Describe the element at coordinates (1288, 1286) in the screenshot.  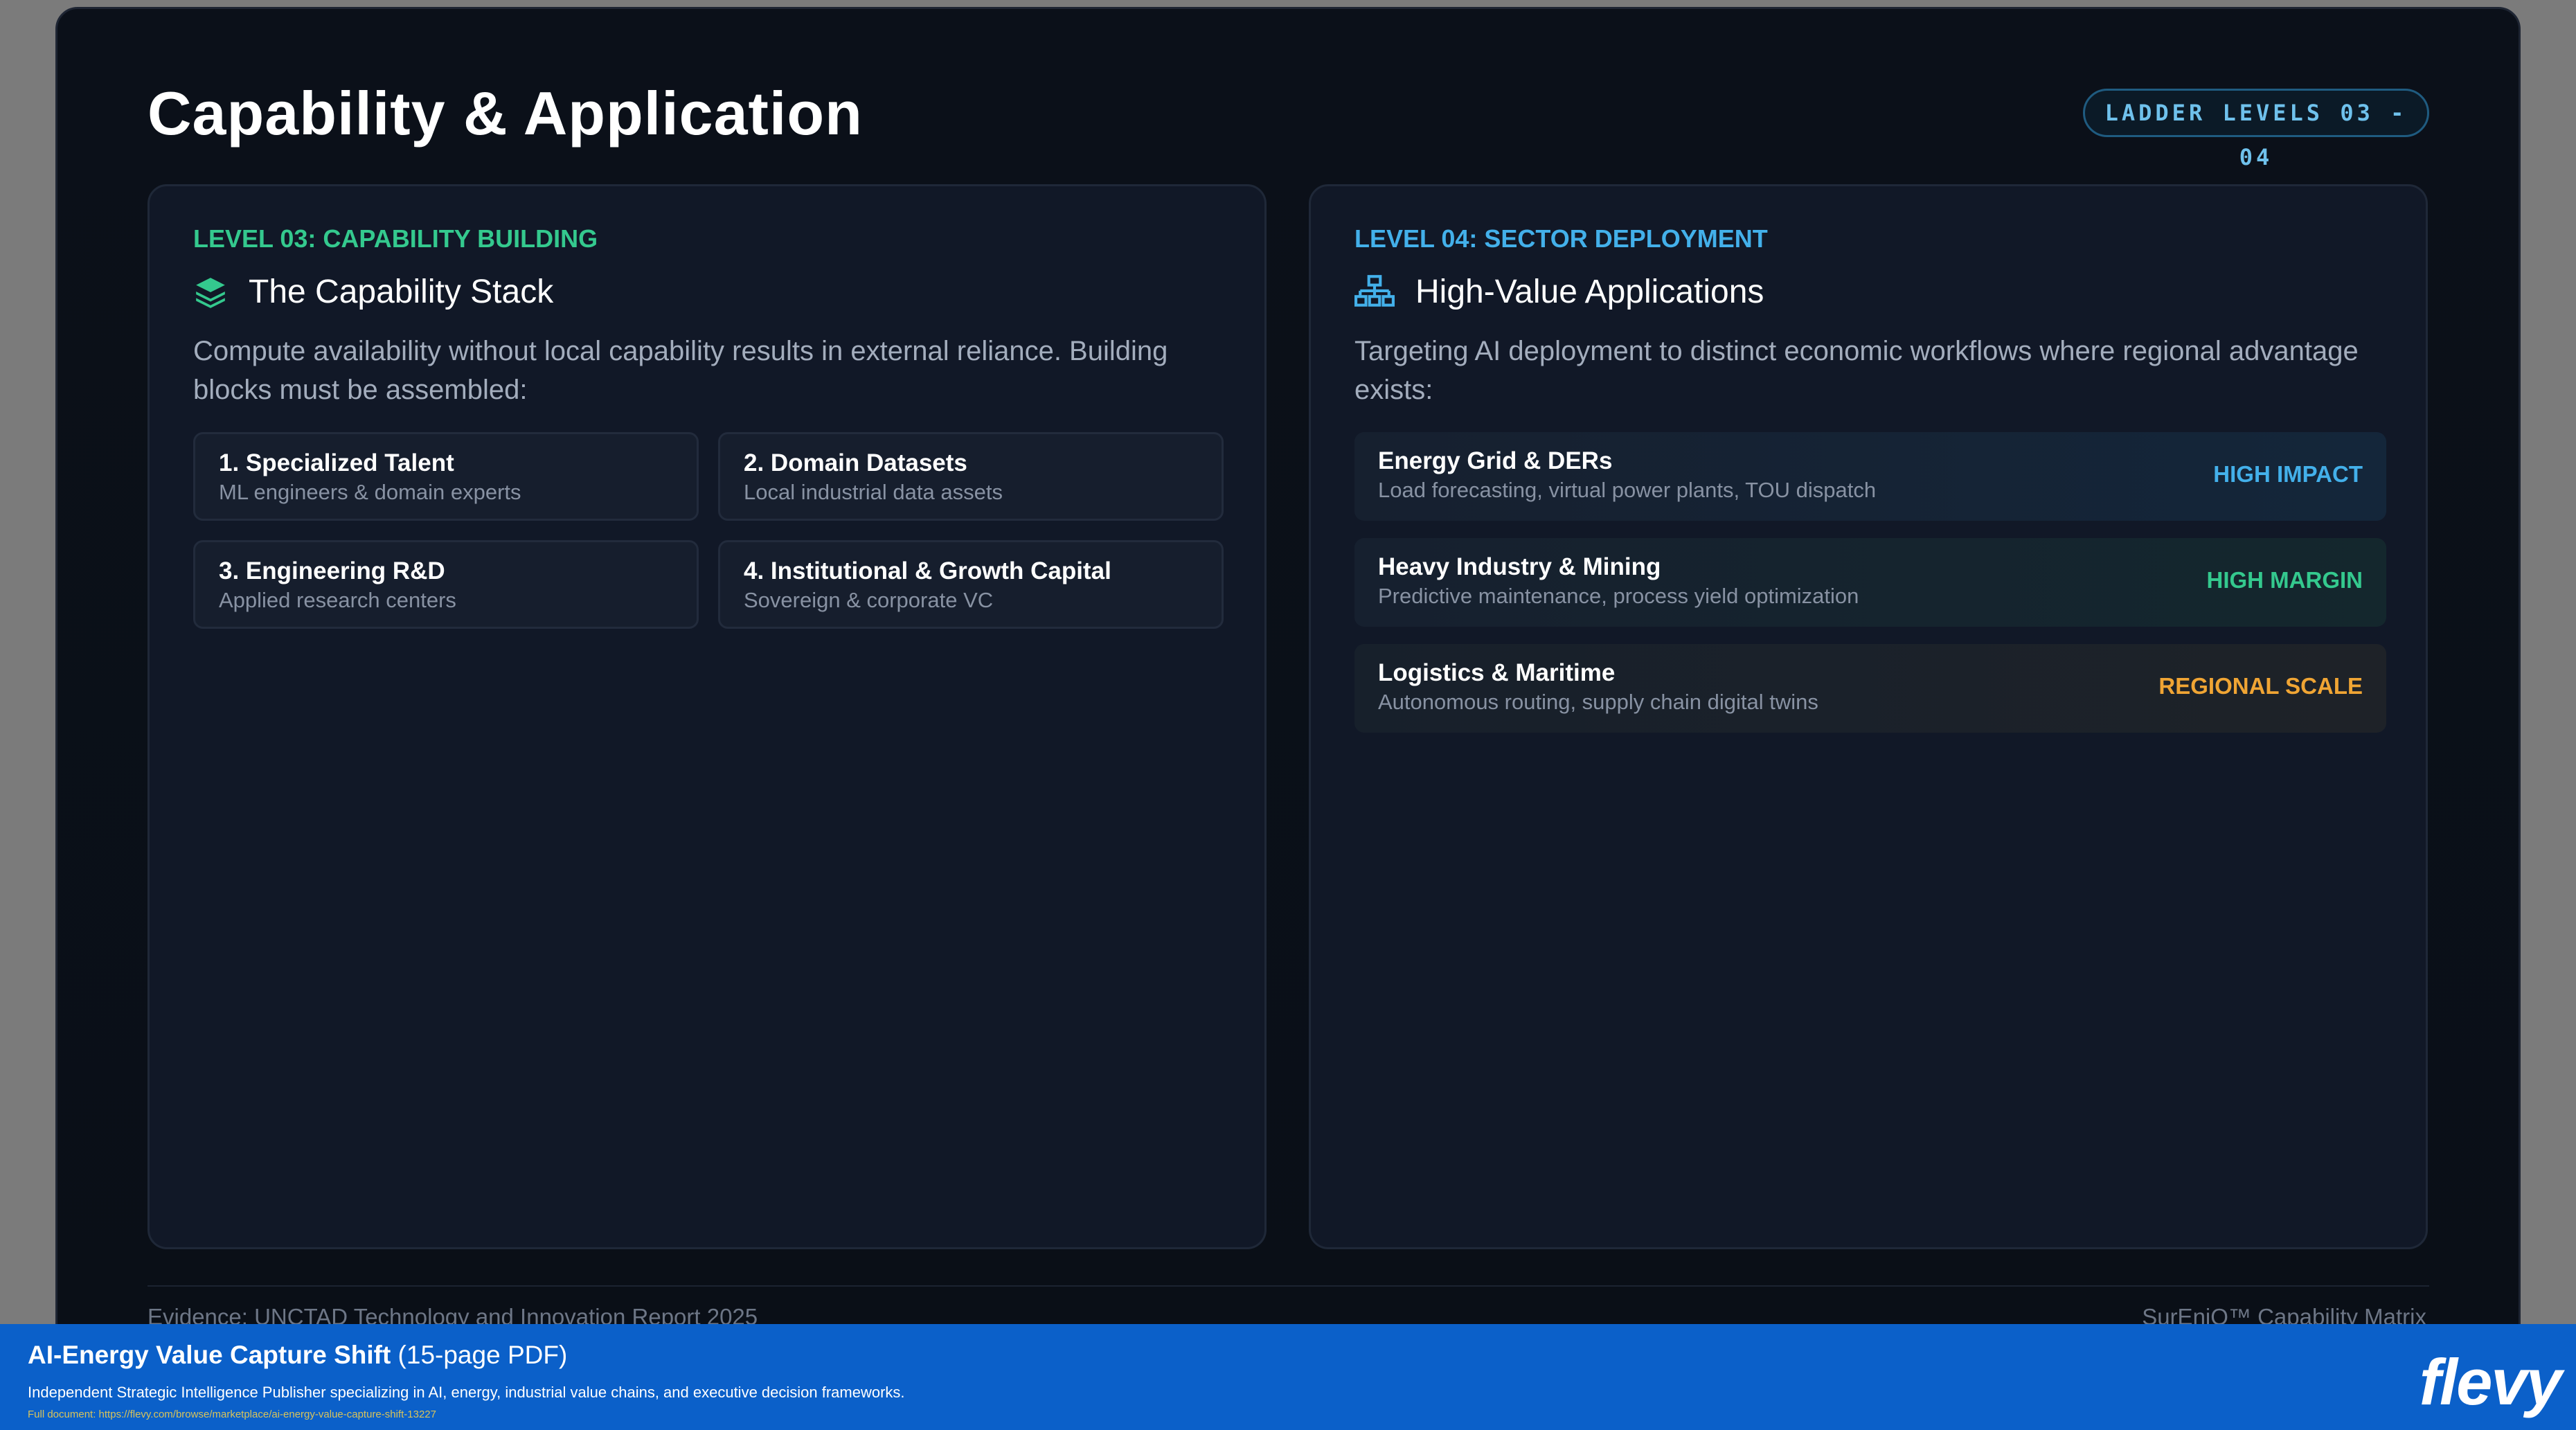
I see `footer-divider` at that location.